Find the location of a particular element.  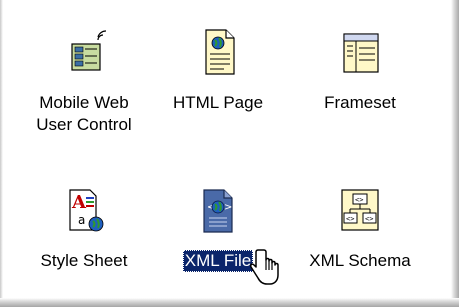

svg-text: a is located at coordinates (81, 220).